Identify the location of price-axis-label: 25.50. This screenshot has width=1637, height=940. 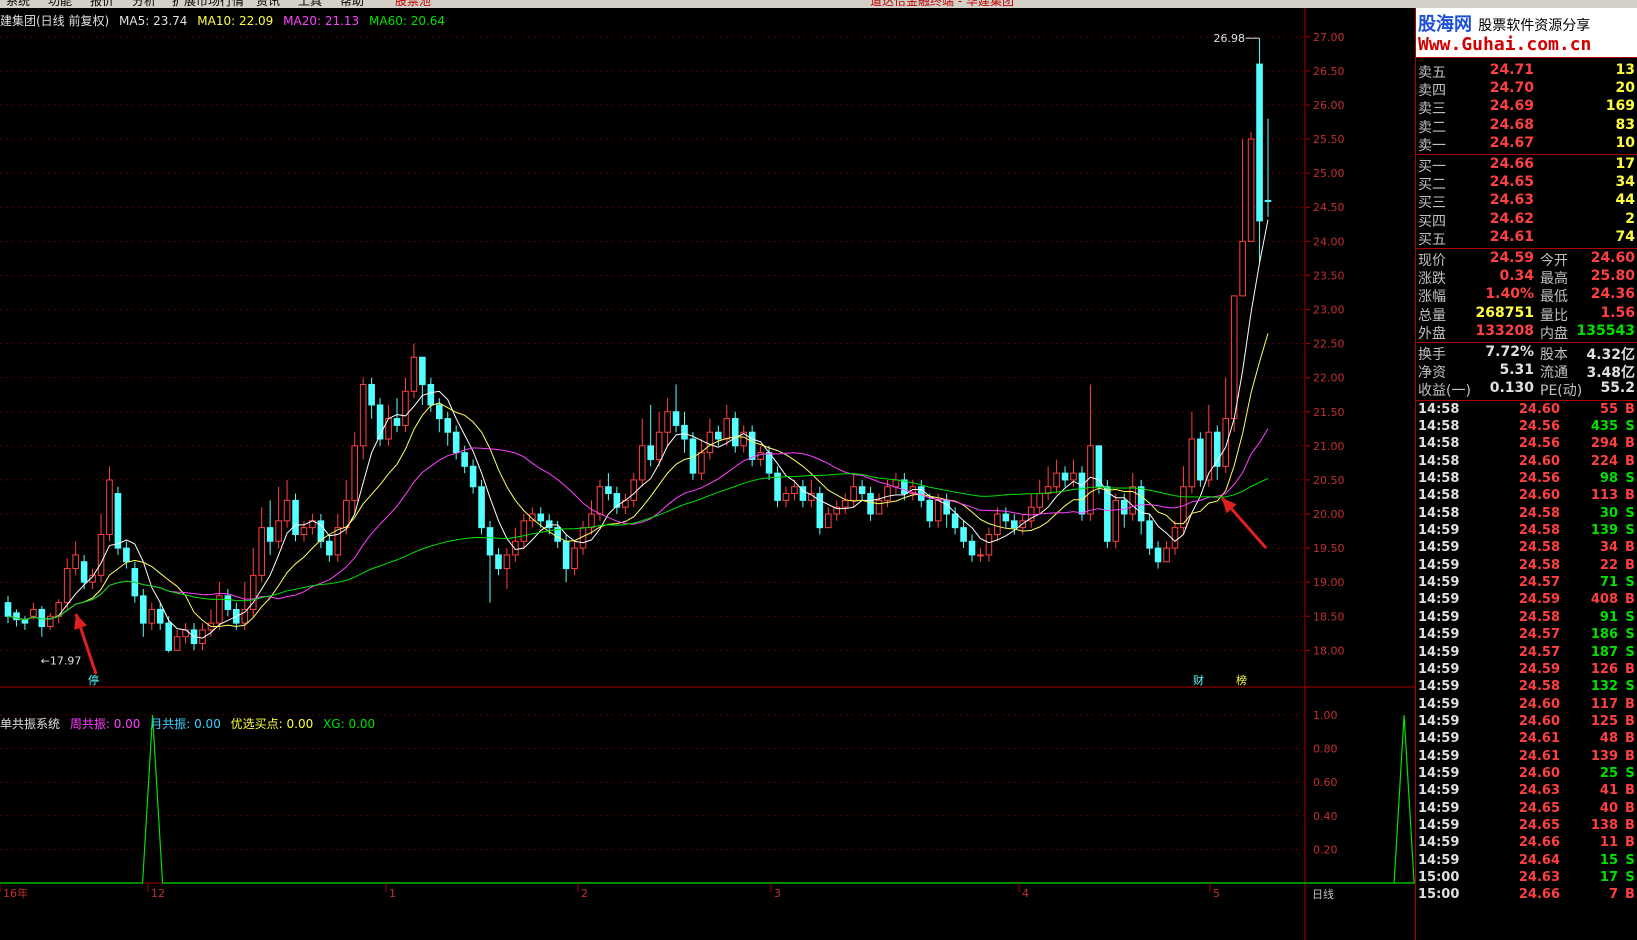
(1329, 139).